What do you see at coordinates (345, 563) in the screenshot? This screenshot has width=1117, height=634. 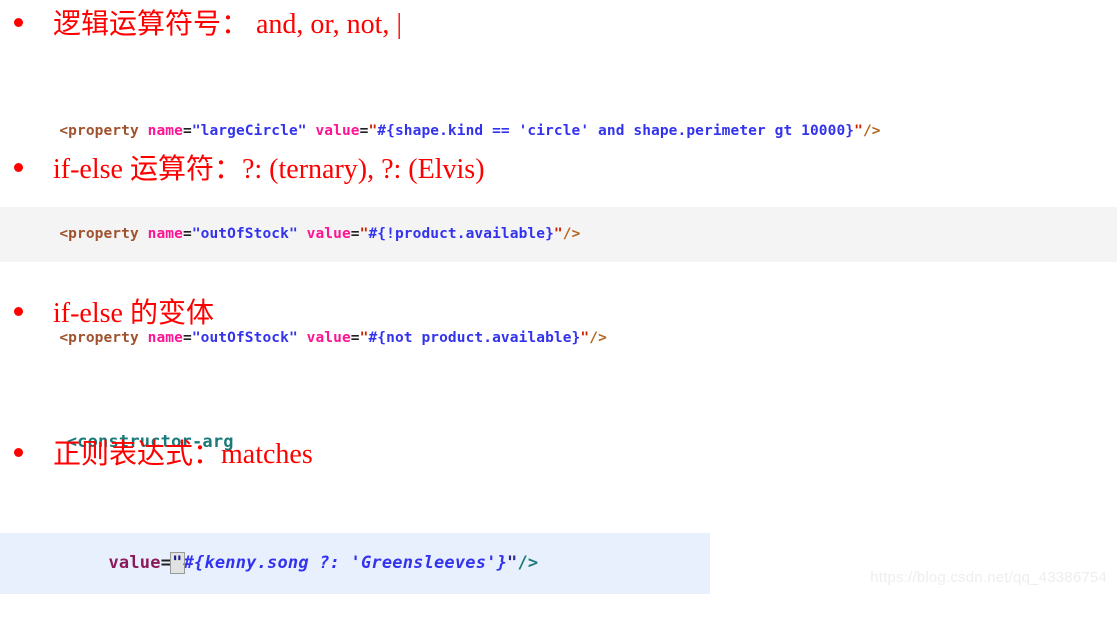 I see `code-token-expression: #{kenny.song ?: 'Greensleeves'}` at bounding box center [345, 563].